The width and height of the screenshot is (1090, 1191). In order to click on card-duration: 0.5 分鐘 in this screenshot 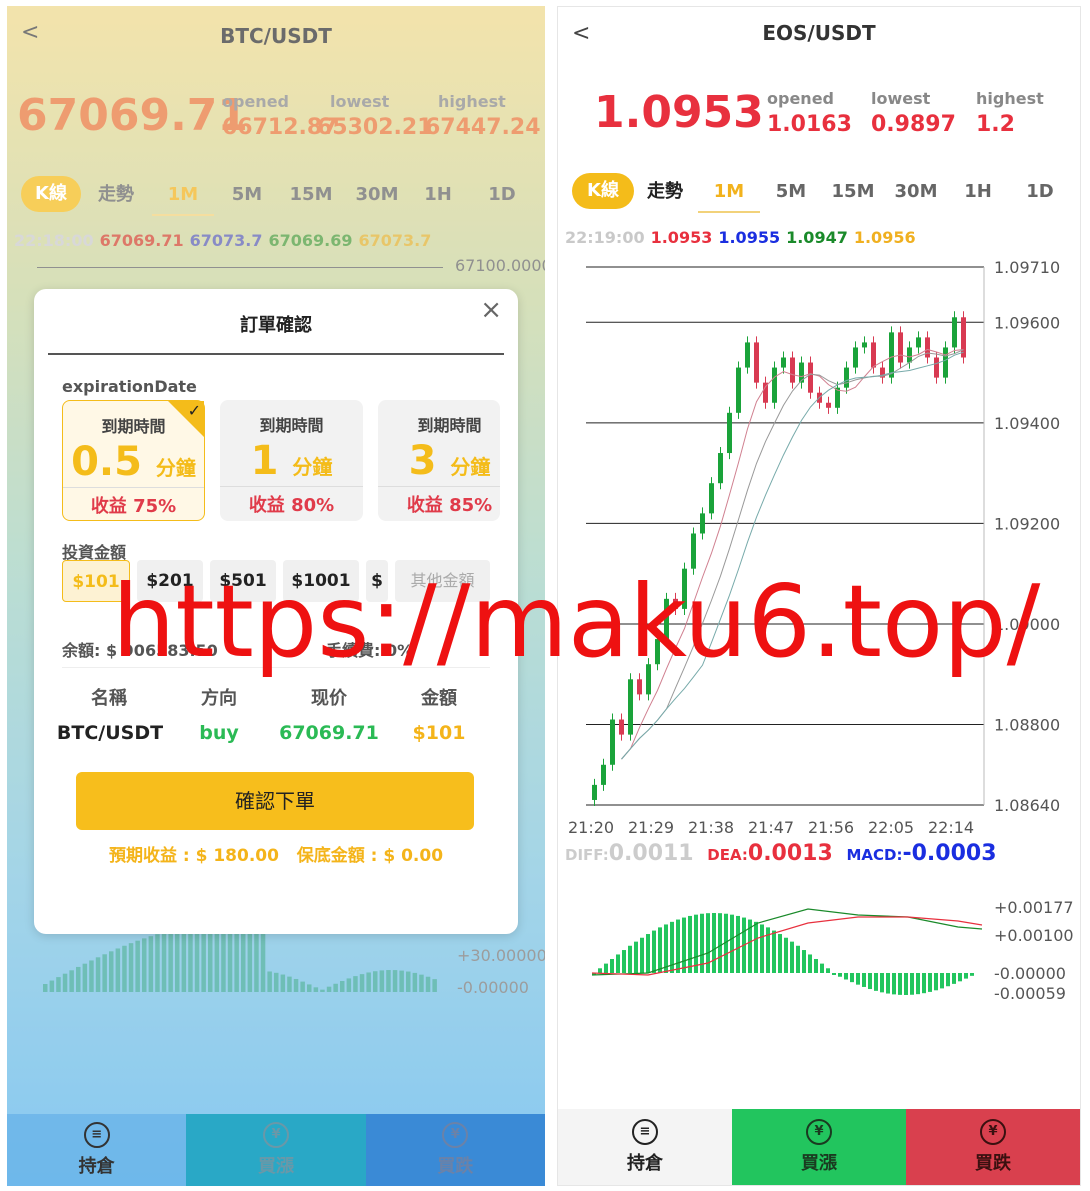, I will do `click(133, 462)`.